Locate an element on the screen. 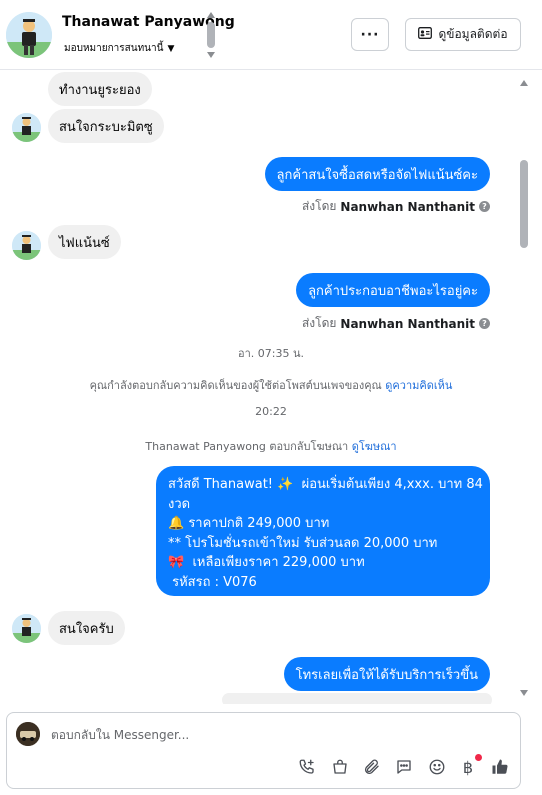 The height and width of the screenshot is (795, 542). incoming-message: ทำงานยูระยอง is located at coordinates (100, 89).